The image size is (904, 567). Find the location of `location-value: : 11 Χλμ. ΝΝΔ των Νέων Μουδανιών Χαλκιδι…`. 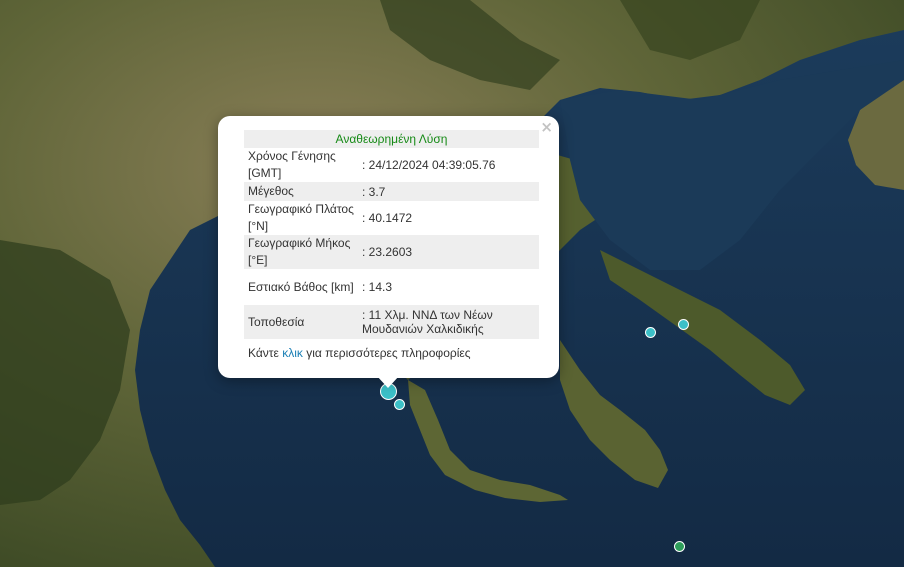

location-value: : 11 Χλμ. ΝΝΔ των Νέων Μουδανιών Χαλκιδι… is located at coordinates (448, 322).